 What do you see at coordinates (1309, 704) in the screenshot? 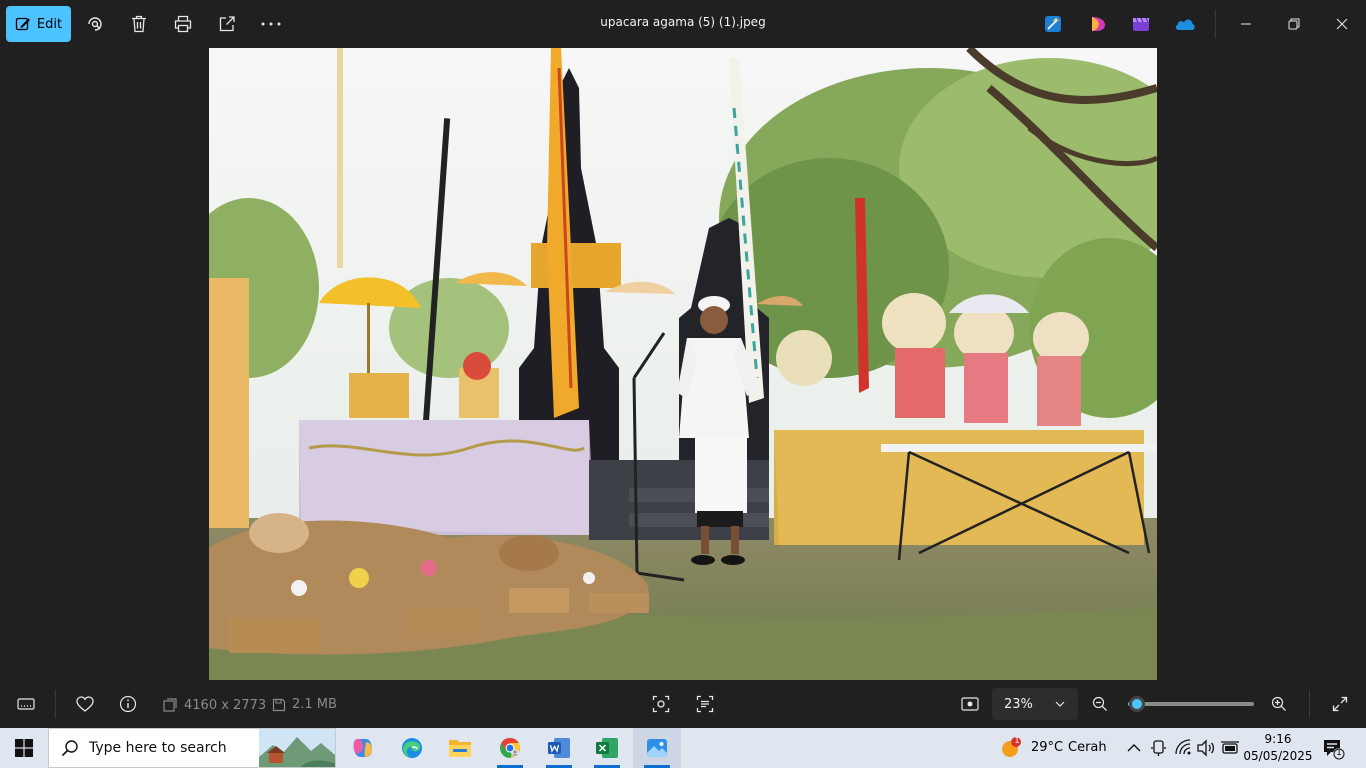
I see `bottom-separator-right` at bounding box center [1309, 704].